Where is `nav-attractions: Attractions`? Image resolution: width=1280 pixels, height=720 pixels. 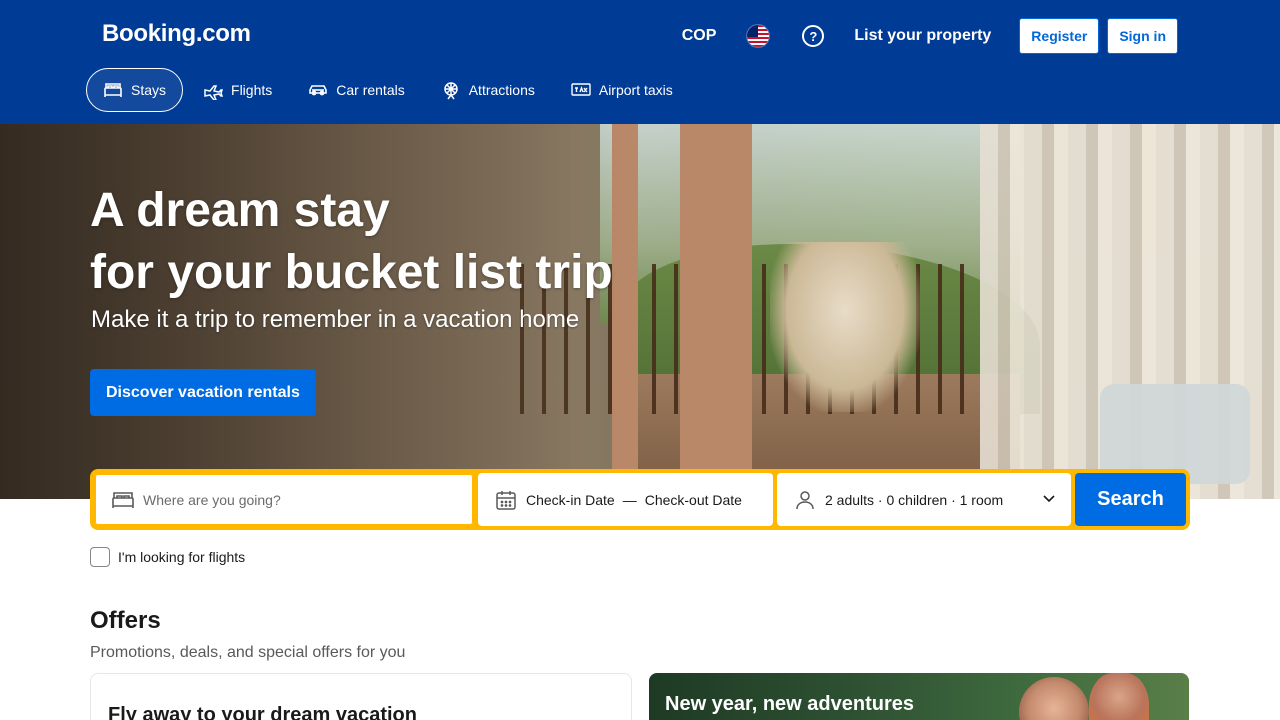 nav-attractions: Attractions is located at coordinates (488, 90).